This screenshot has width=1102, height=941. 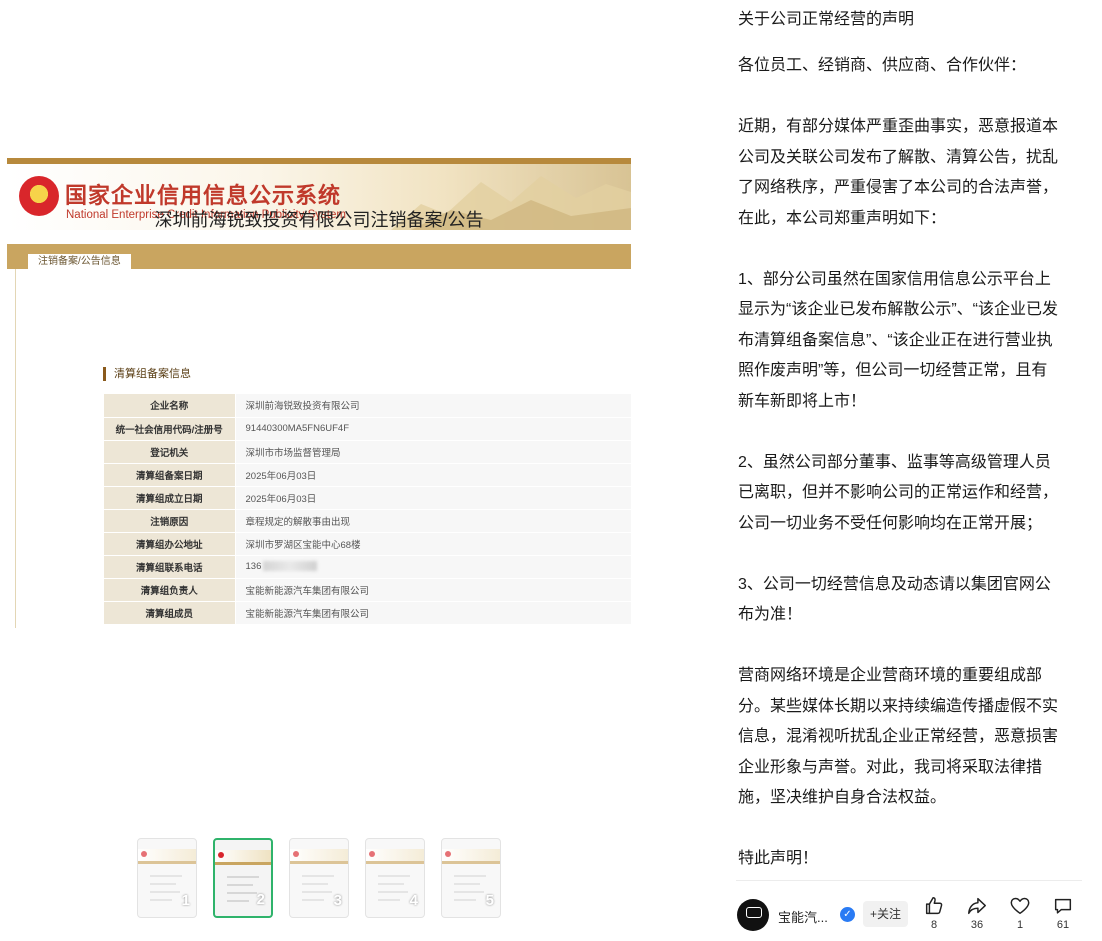 I want to click on table-row: 统一社会信用代码/注册号 91440300MA5FN6UF4F, so click(x=367, y=429).